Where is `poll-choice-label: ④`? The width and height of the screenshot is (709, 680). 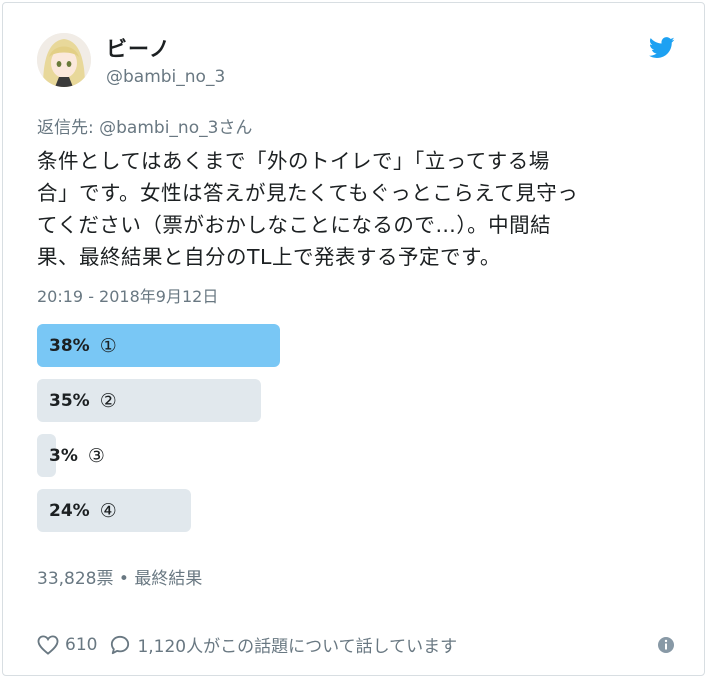 poll-choice-label: ④ is located at coordinates (108, 510).